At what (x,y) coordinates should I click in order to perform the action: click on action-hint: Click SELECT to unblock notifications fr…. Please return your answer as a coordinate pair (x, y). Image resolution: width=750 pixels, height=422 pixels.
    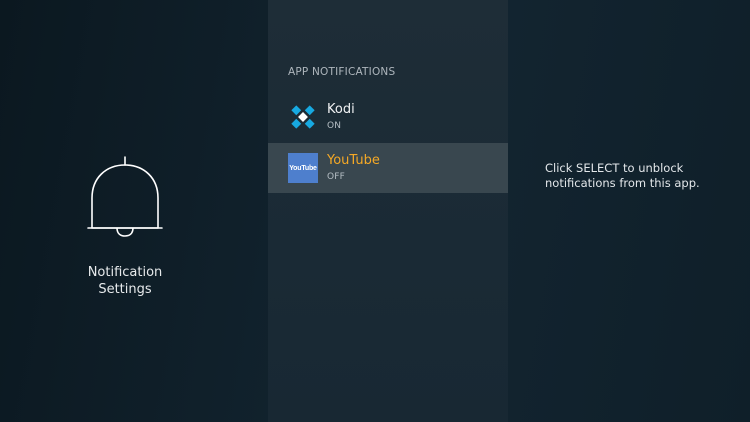
    Looking at the image, I should click on (622, 175).